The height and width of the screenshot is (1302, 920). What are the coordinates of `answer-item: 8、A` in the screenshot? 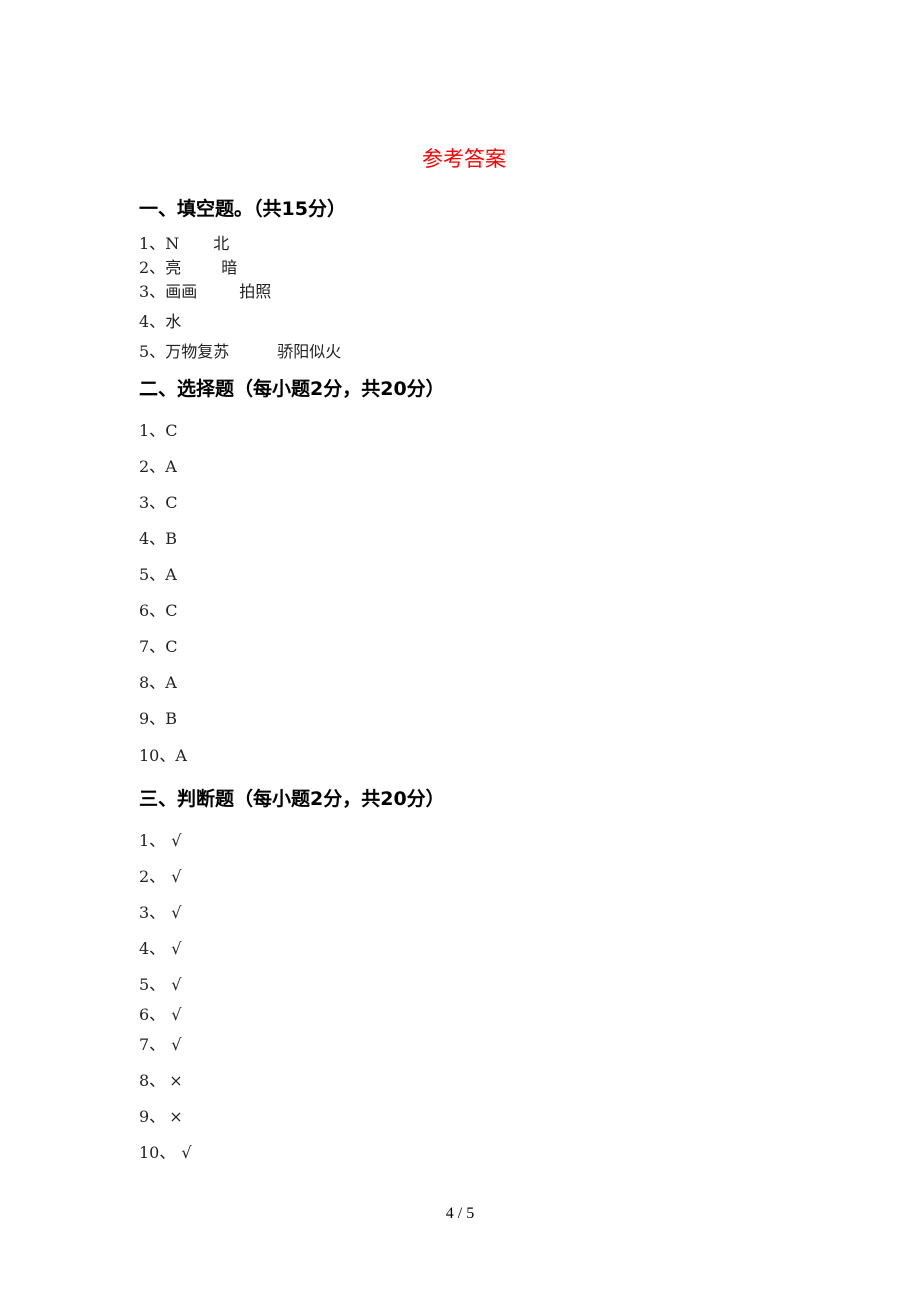 It's located at (158, 683).